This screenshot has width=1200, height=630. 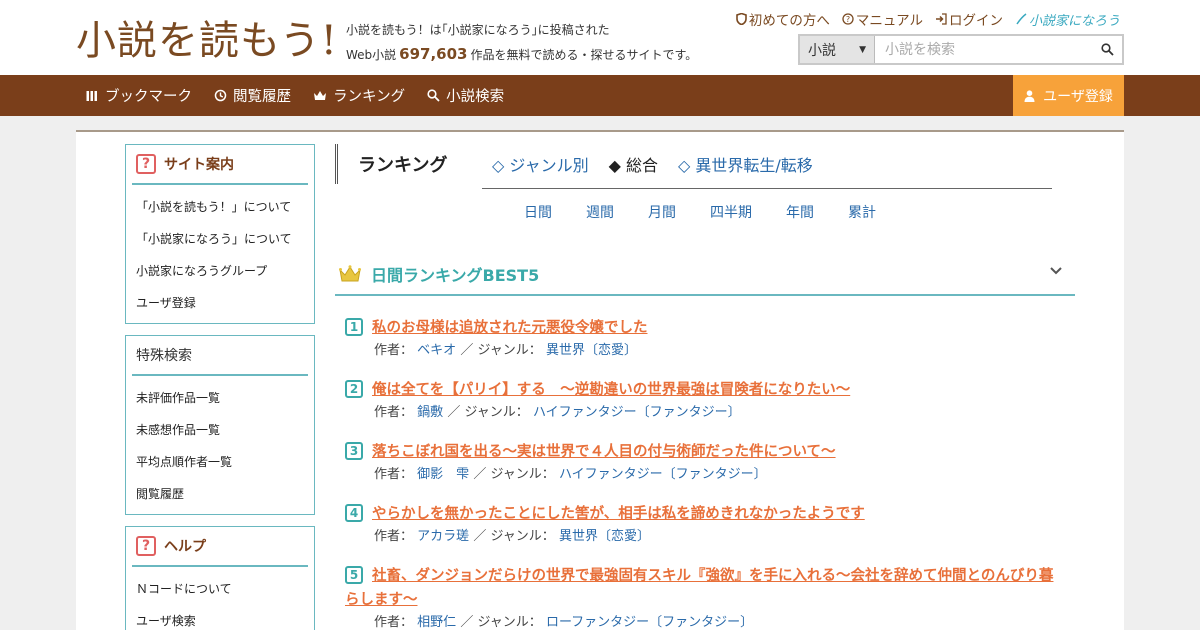 What do you see at coordinates (600, 212) in the screenshot?
I see `period-weekly: 週間` at bounding box center [600, 212].